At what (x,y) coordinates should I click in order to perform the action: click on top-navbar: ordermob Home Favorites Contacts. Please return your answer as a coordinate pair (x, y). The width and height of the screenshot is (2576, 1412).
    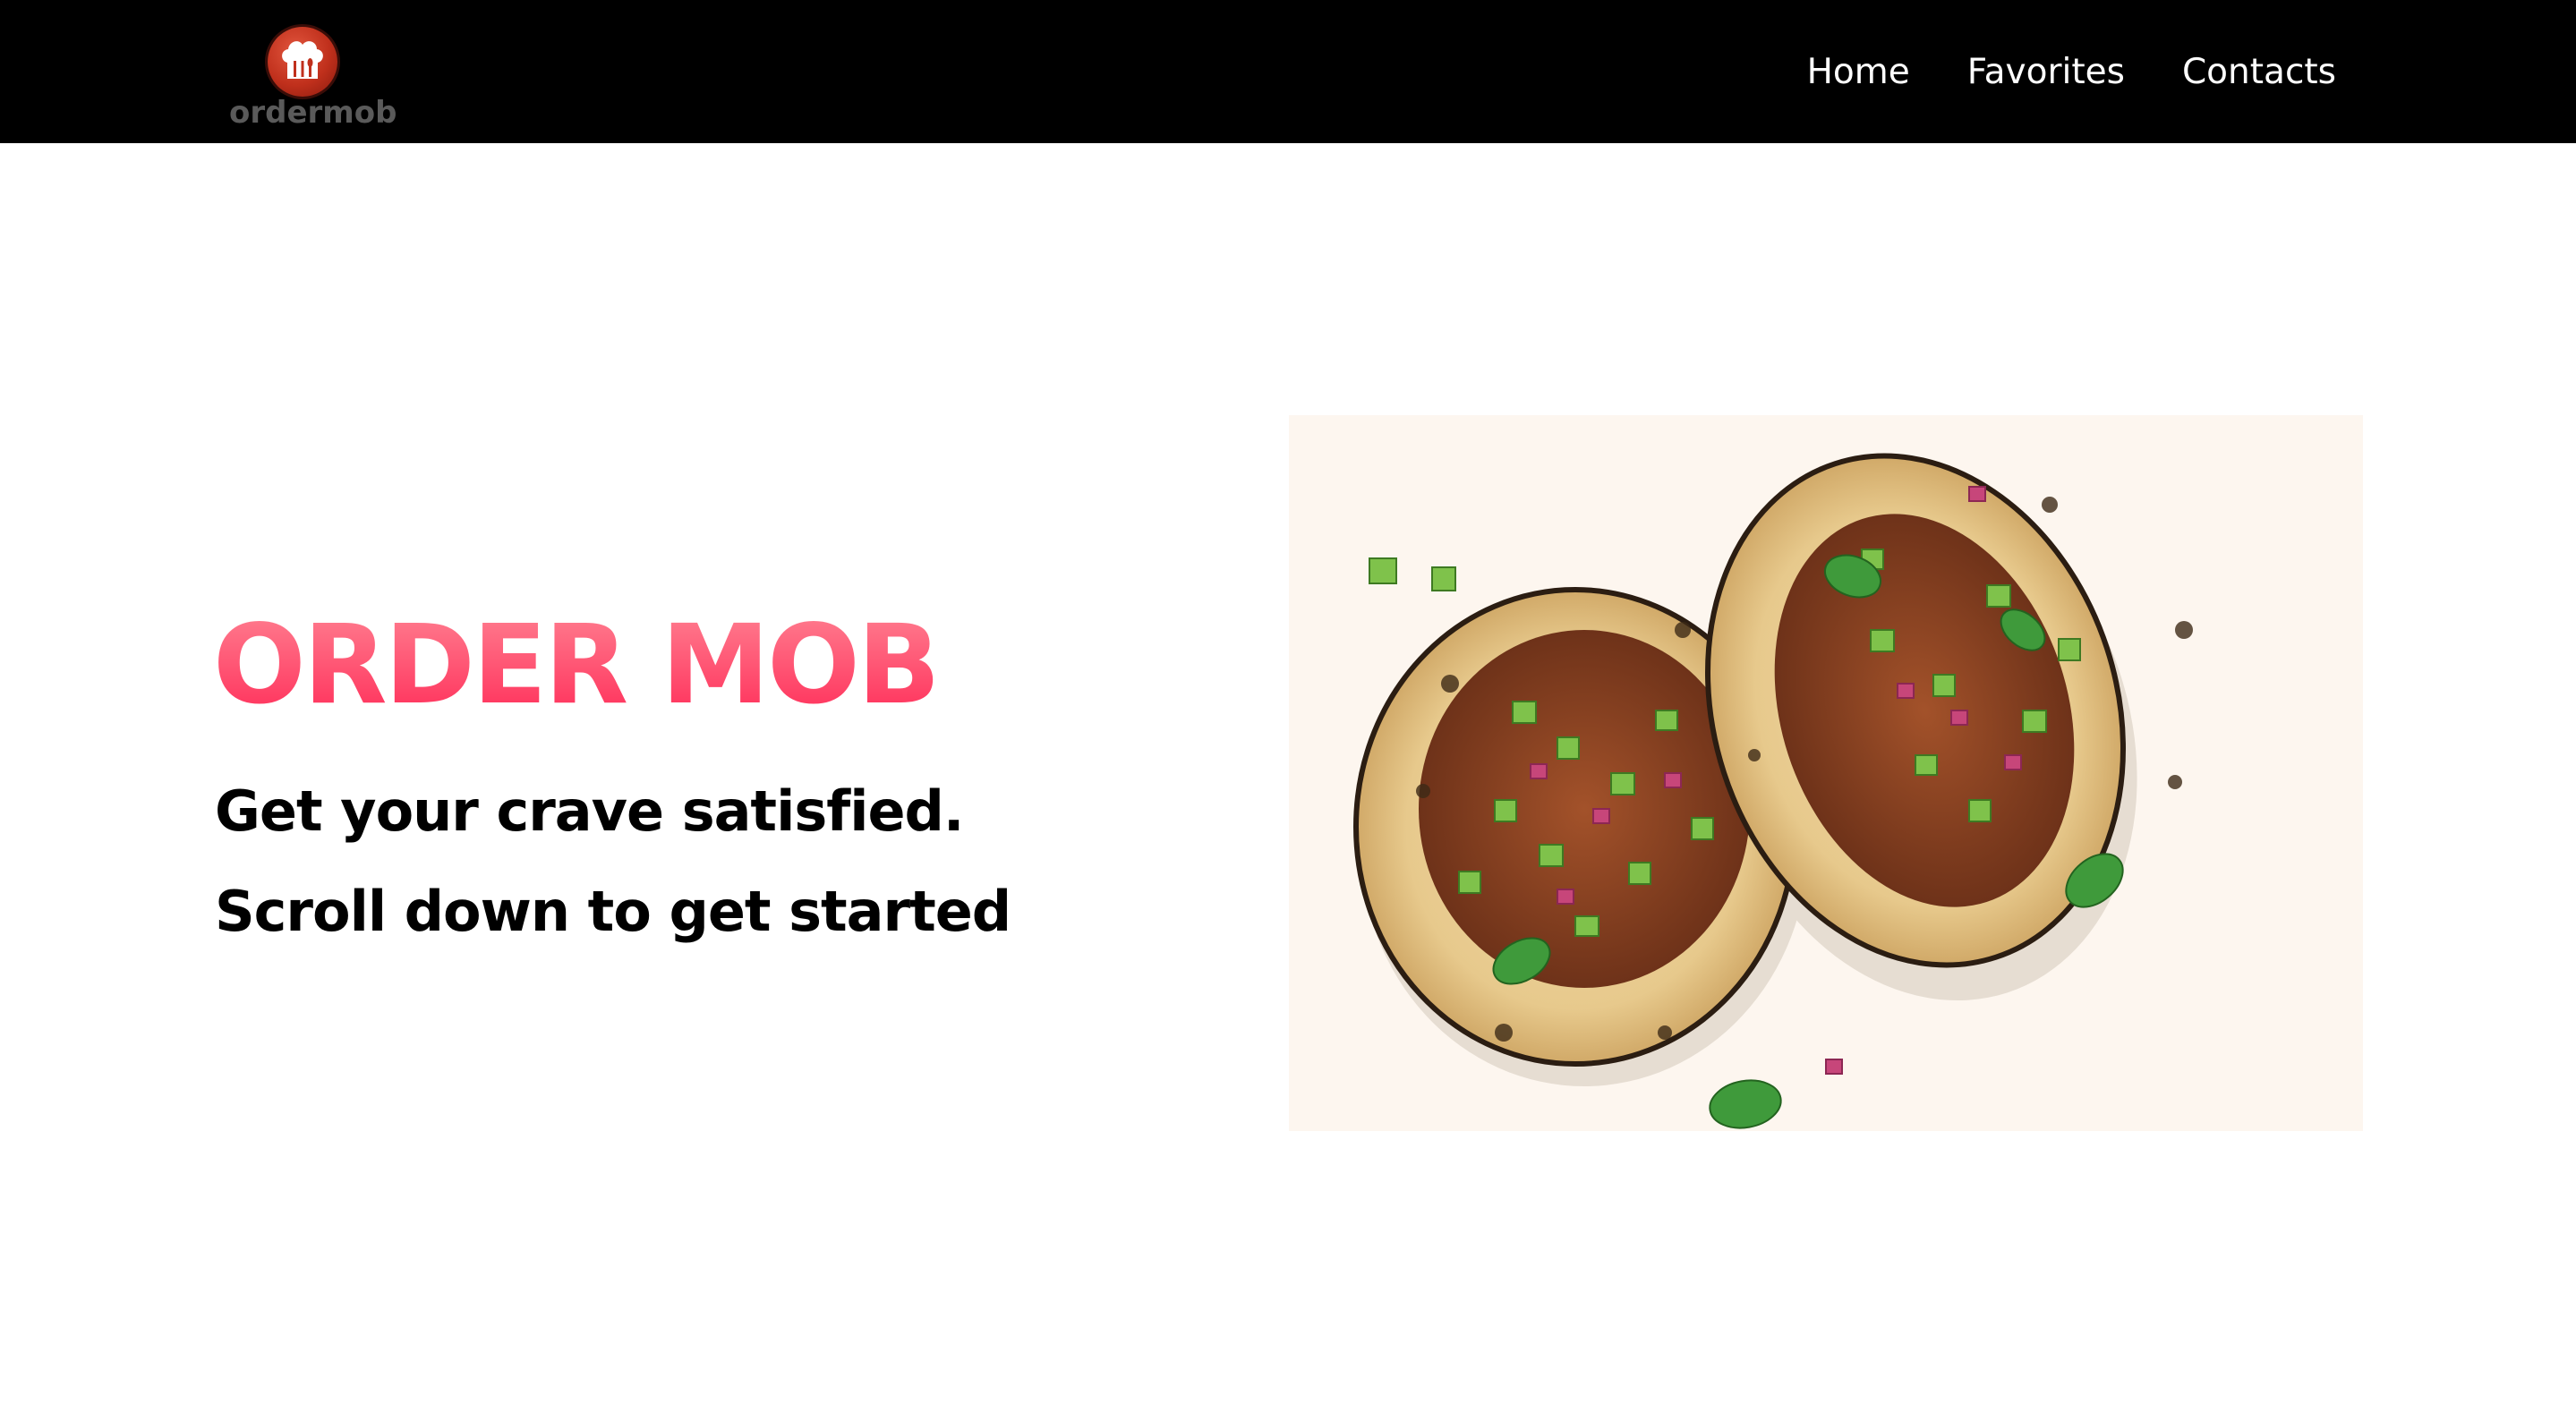
    Looking at the image, I should click on (1288, 71).